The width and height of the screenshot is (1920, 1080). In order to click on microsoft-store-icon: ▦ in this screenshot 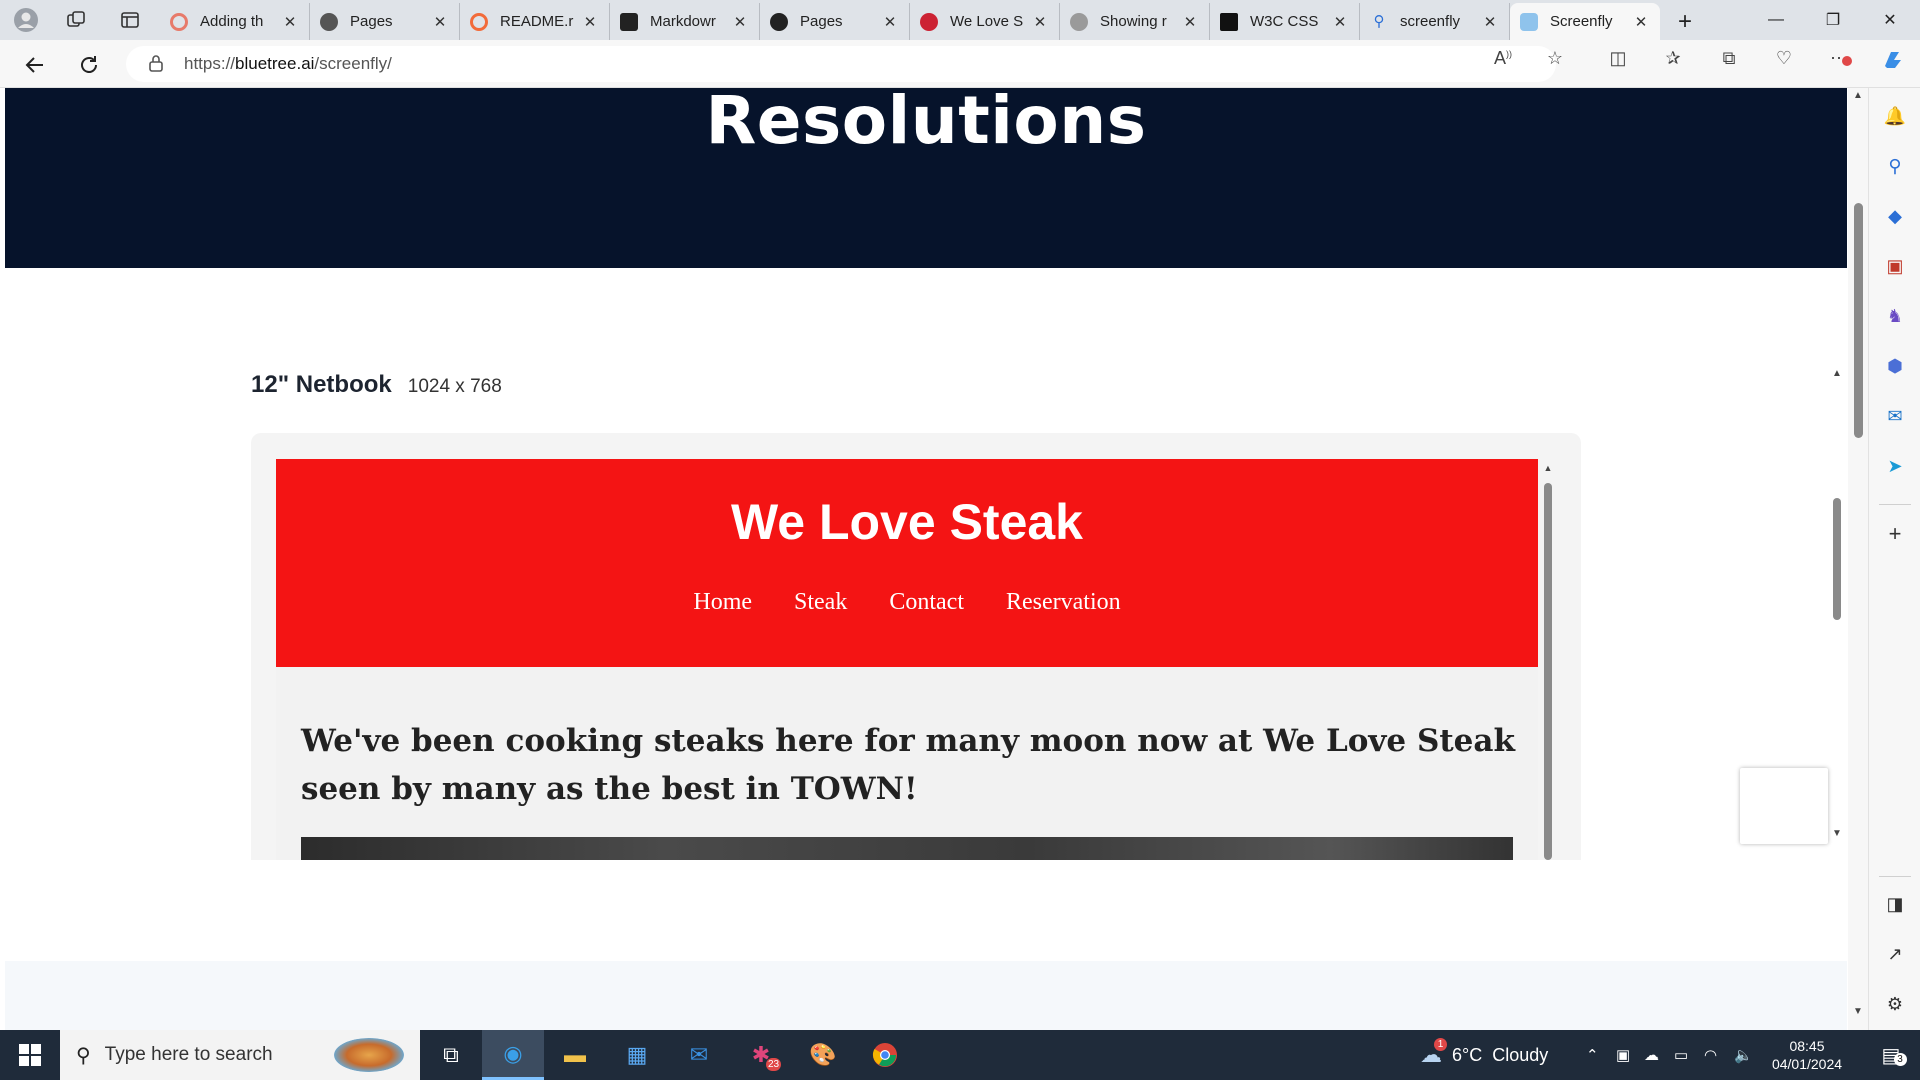, I will do `click(637, 1055)`.